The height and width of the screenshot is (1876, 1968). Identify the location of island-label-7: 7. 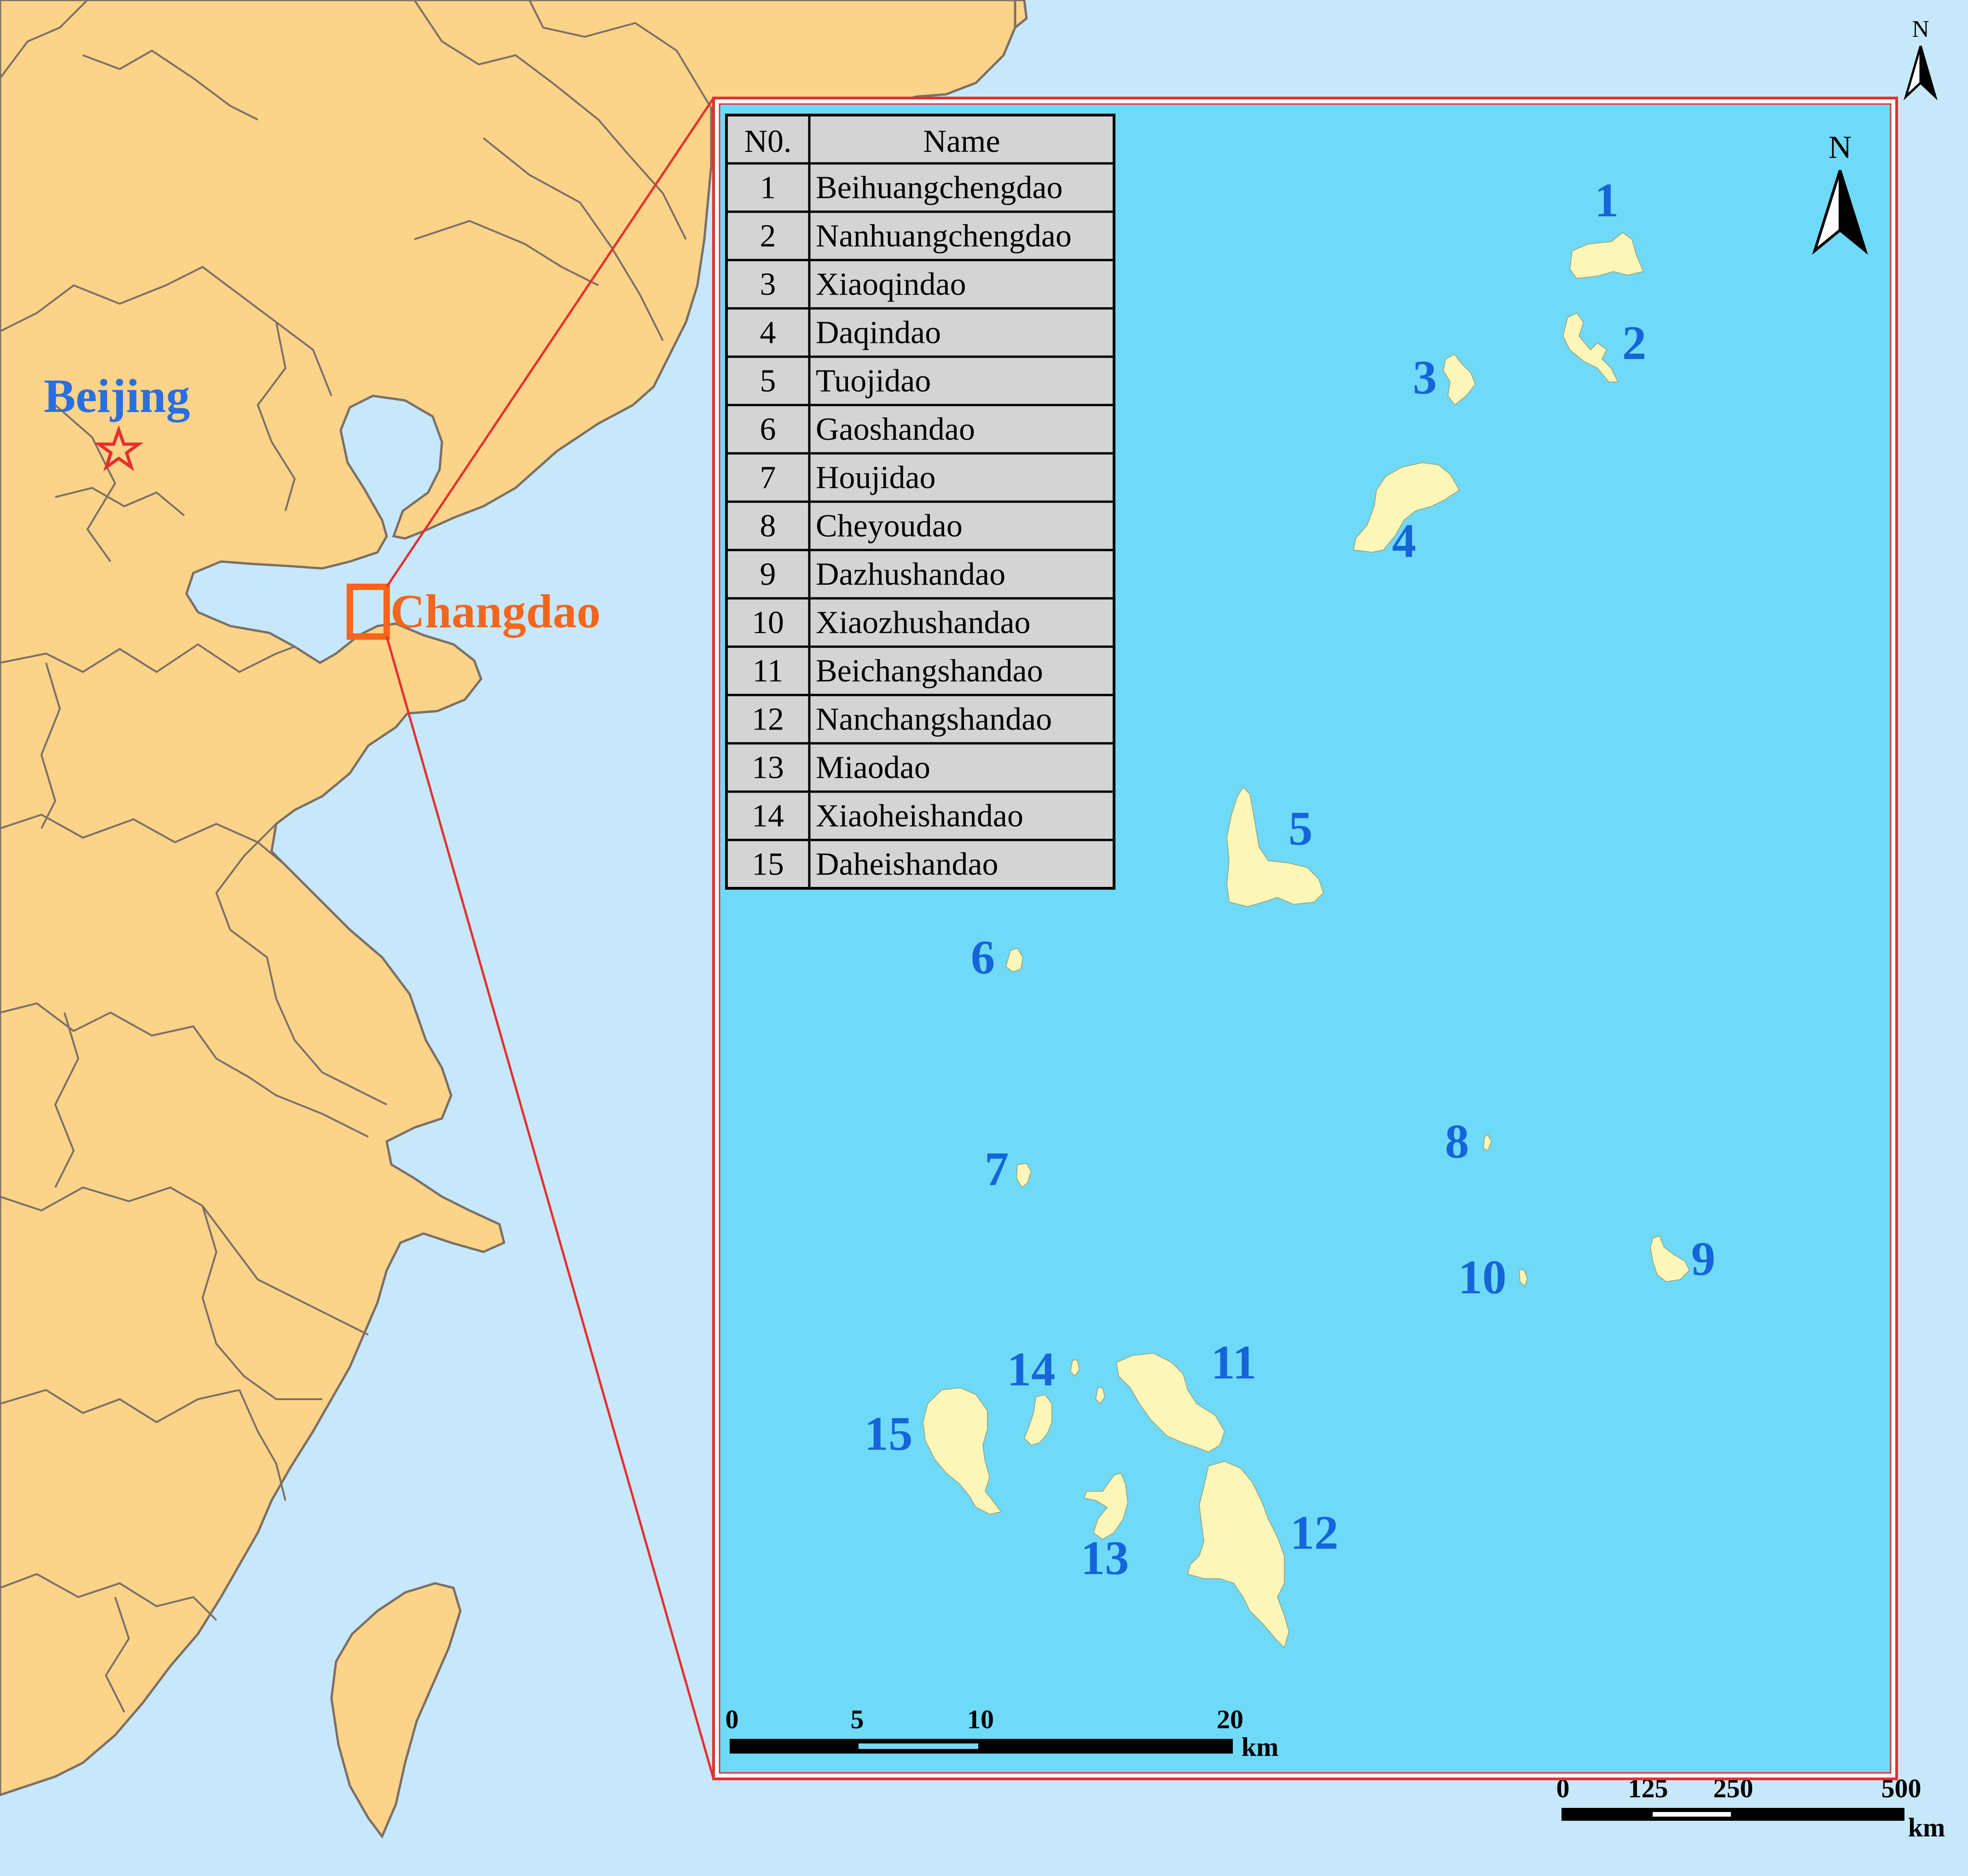
(997, 1169).